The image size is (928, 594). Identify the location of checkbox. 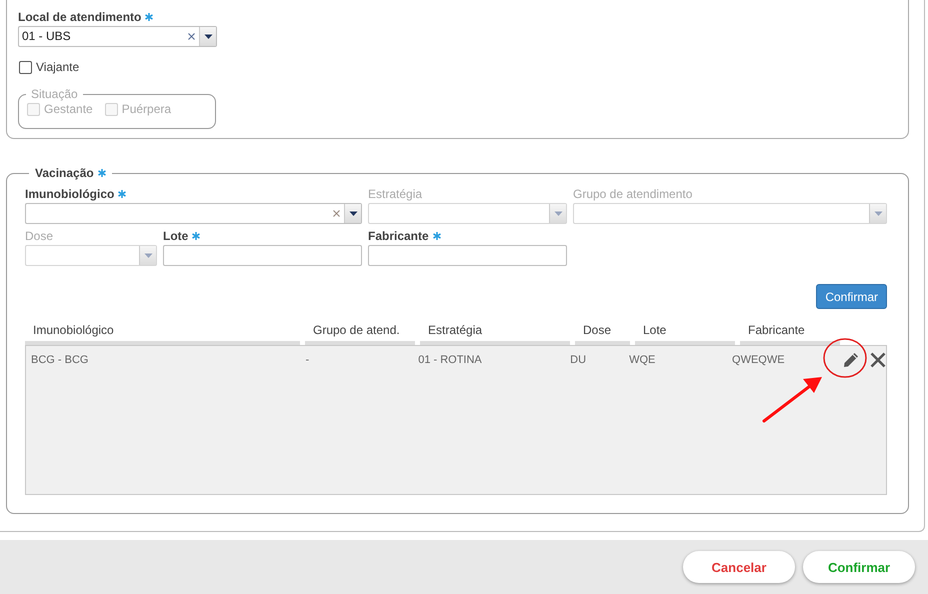
(25, 67).